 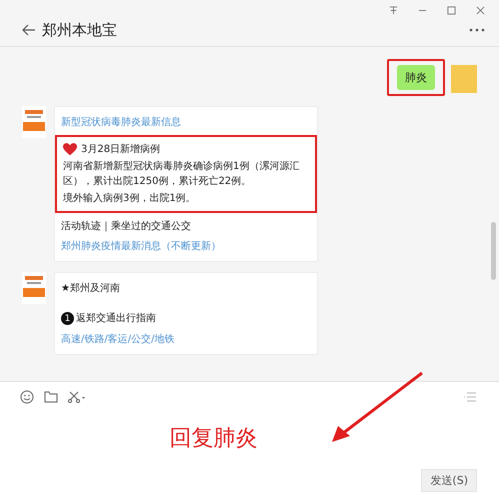 I want to click on update-text: 境外输入病例3例，出院1例。, so click(x=130, y=199).